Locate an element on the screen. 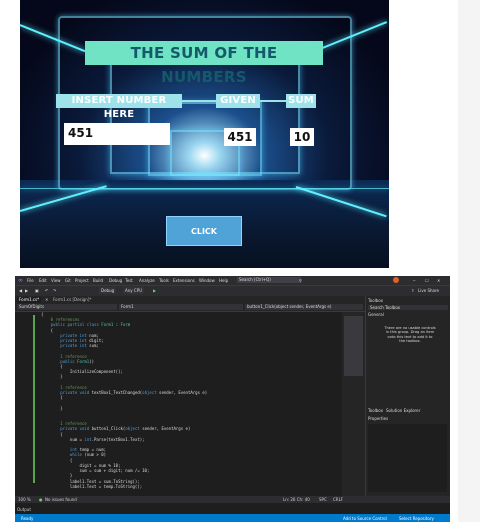 This screenshot has width=480, height=522. label-sum: SUM is located at coordinates (301, 101).